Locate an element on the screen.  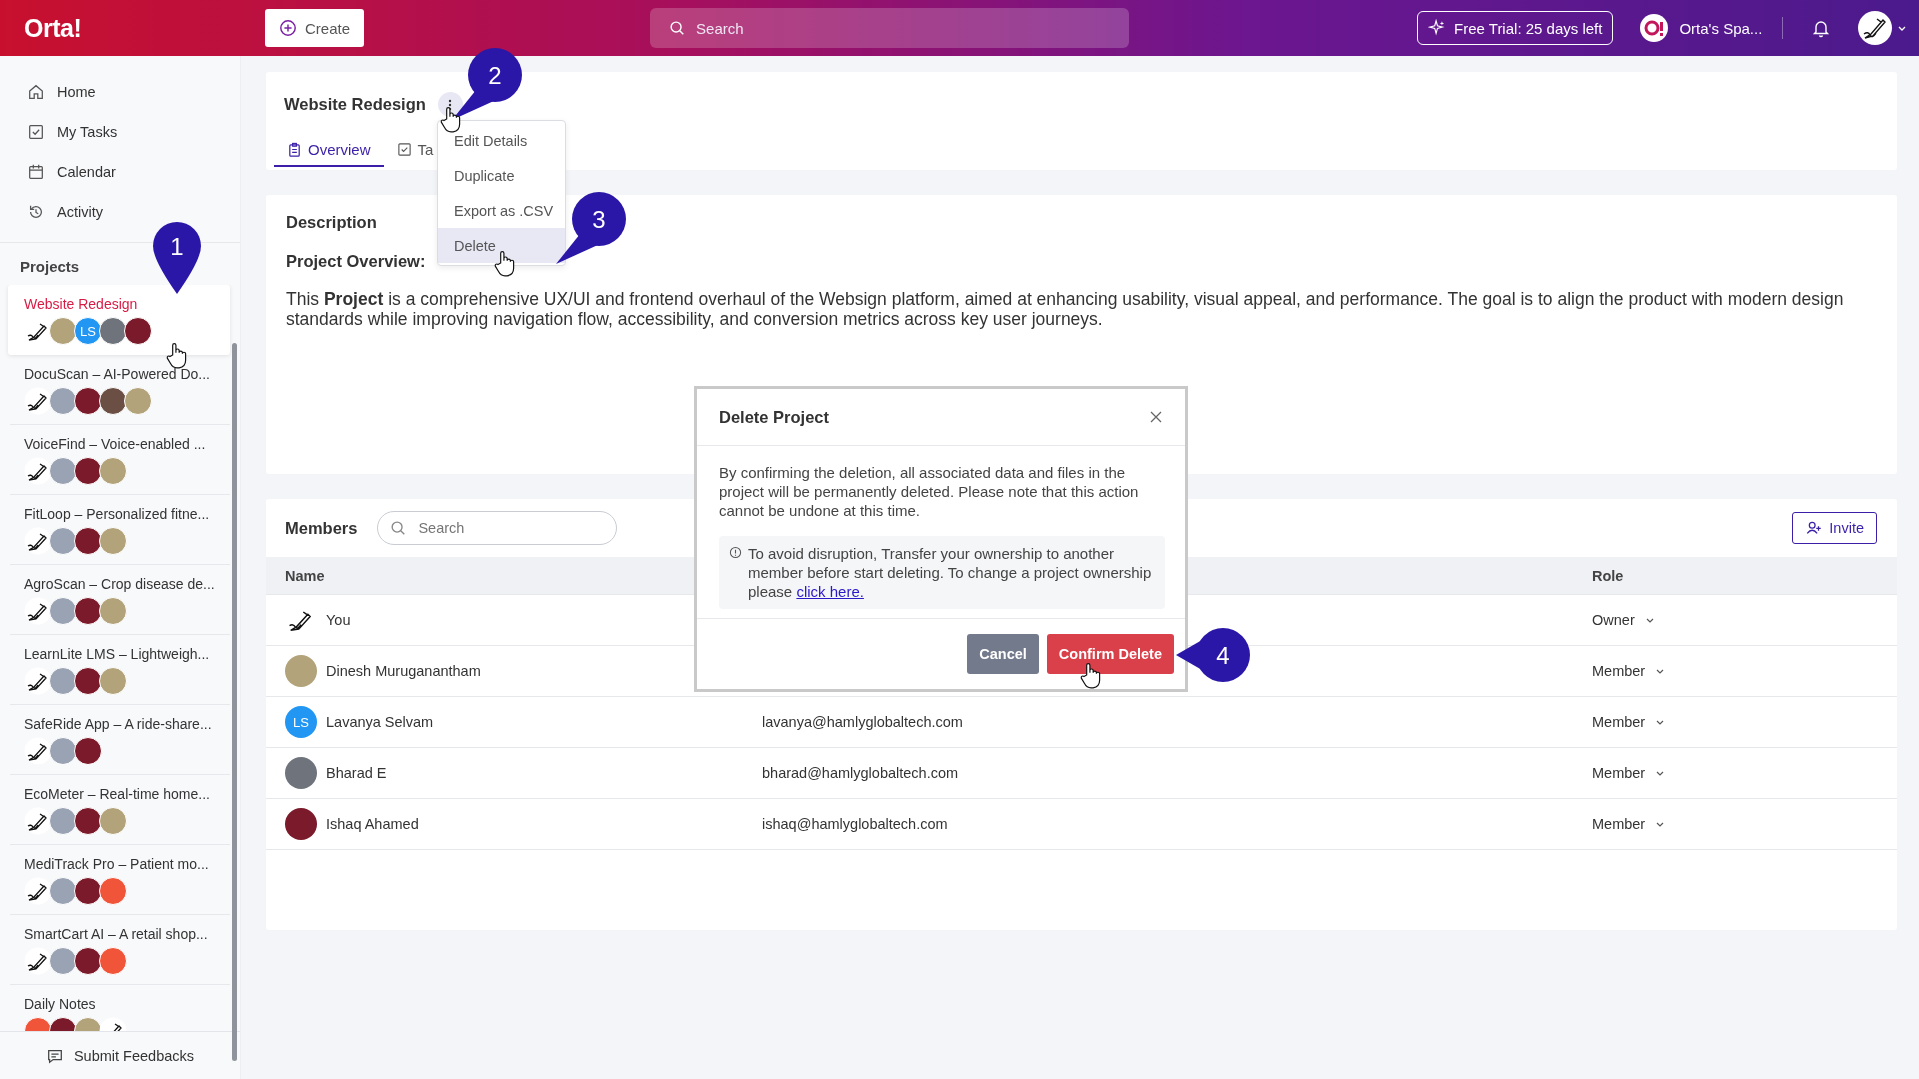
free-trial-button: Free Trial: 25 days left is located at coordinates (1515, 28).